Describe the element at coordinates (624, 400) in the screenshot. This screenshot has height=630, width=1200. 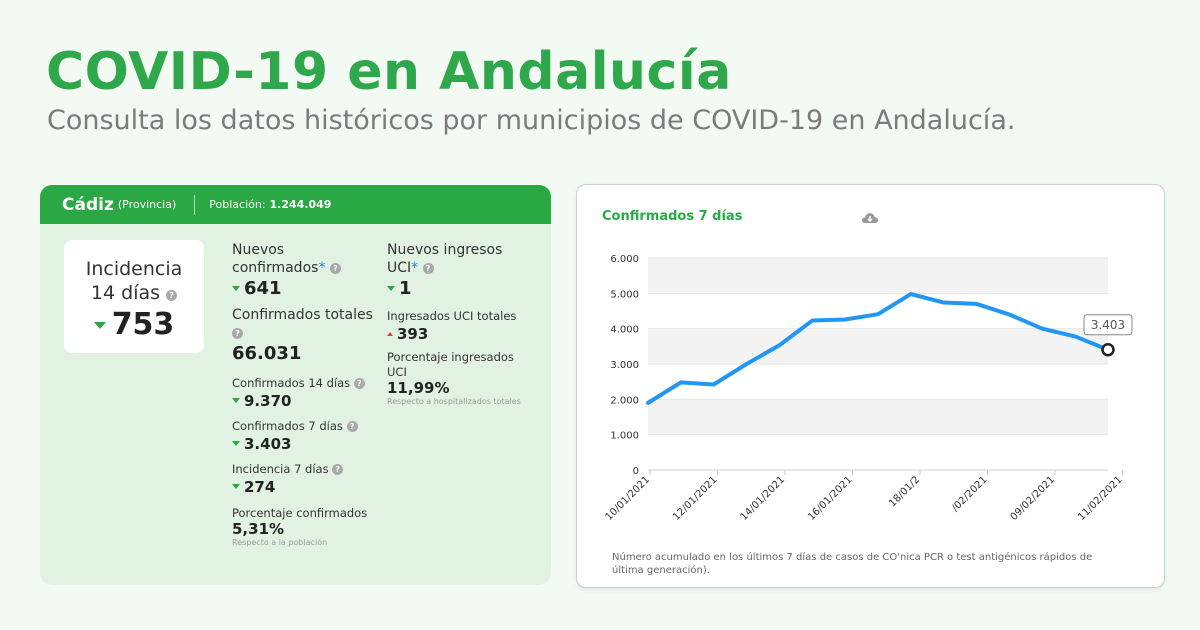
I see `y-tick-label: 2.000` at that location.